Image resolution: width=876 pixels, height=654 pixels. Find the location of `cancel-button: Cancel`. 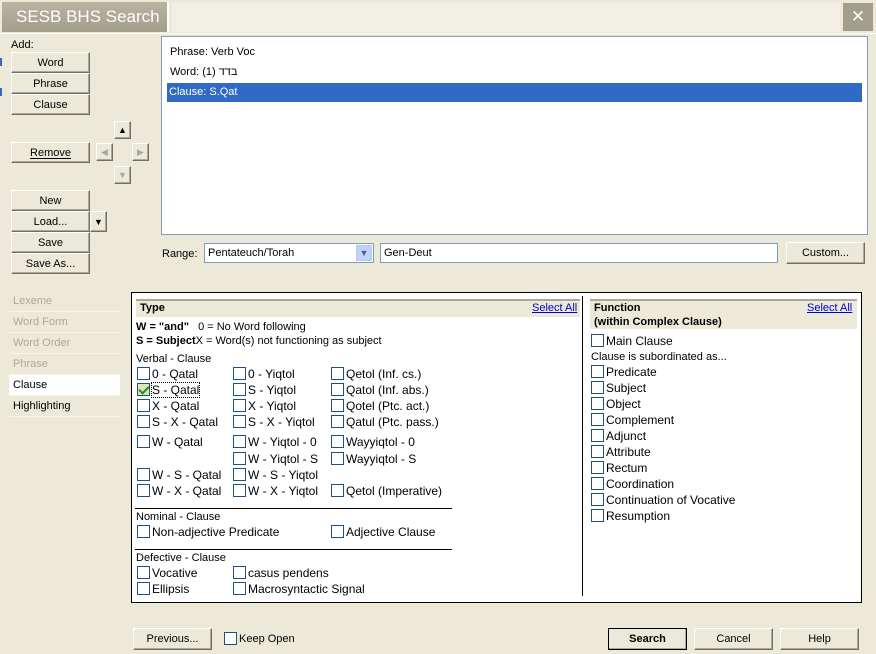

cancel-button: Cancel is located at coordinates (733, 639).